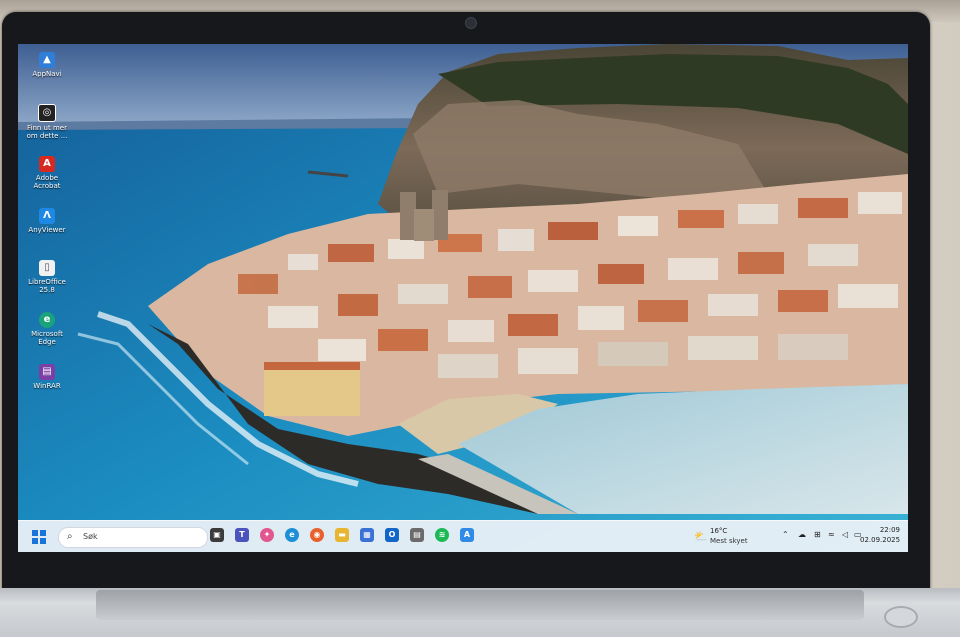 The height and width of the screenshot is (637, 960). What do you see at coordinates (880, 540) in the screenshot?
I see `clock-date: 02.09.2025` at bounding box center [880, 540].